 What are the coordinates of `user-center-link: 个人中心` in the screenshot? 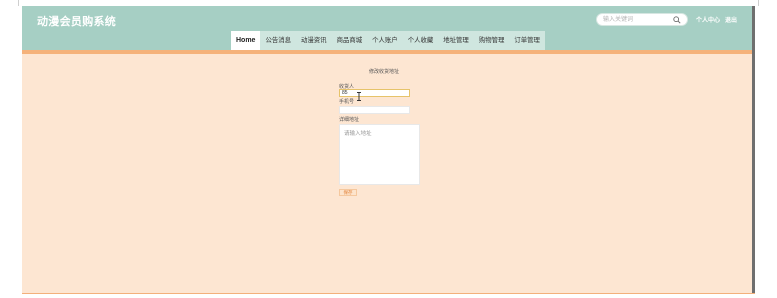 It's located at (708, 21).